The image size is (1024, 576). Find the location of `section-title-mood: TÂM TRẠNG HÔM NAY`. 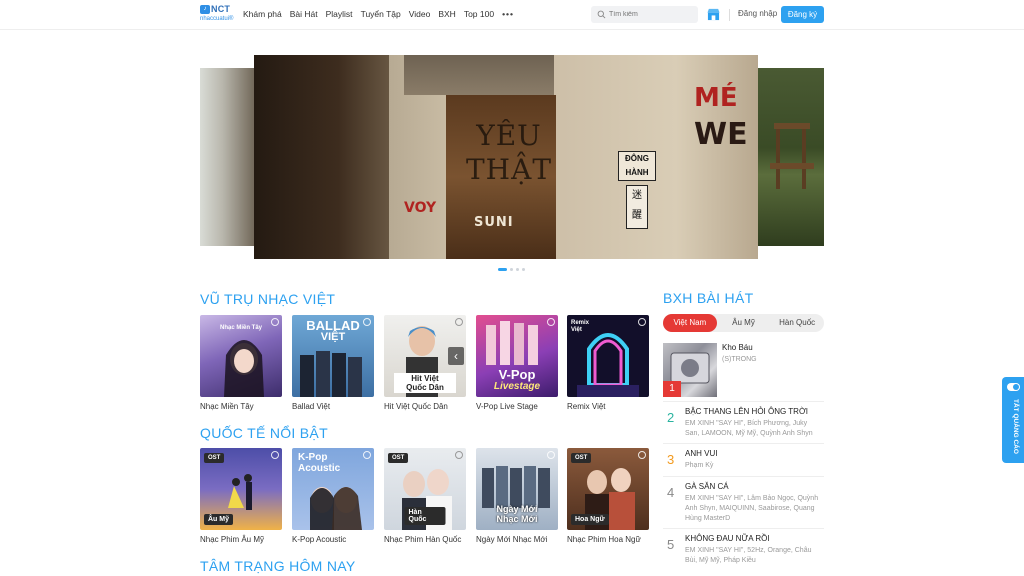

section-title-mood: TÂM TRẠNG HÔM NAY is located at coordinates (277, 566).